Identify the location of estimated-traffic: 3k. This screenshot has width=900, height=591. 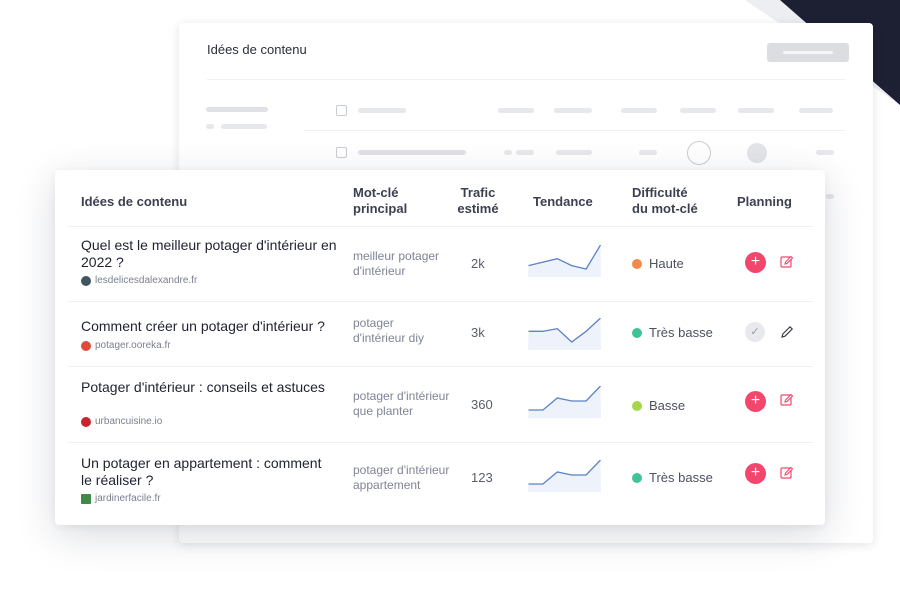
(478, 332).